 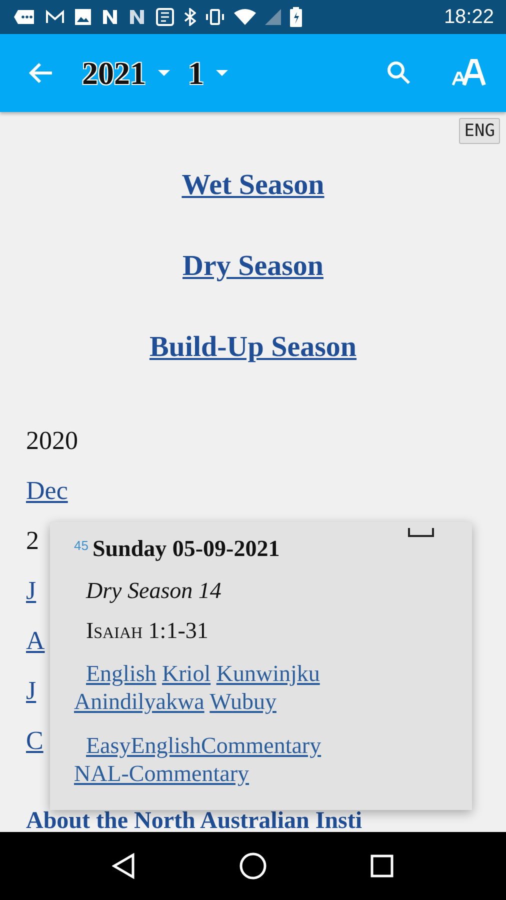 I want to click on season-link: Wet Season, so click(x=253, y=185).